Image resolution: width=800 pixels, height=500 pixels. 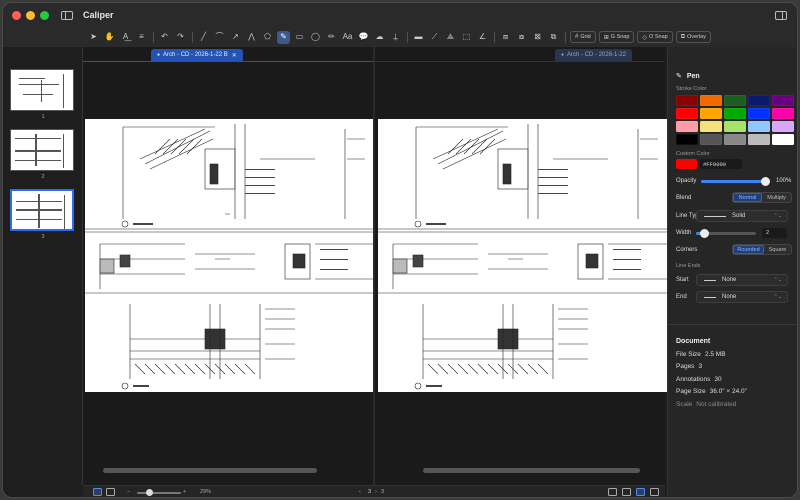 What do you see at coordinates (726, 233) in the screenshot?
I see `width-slider` at bounding box center [726, 233].